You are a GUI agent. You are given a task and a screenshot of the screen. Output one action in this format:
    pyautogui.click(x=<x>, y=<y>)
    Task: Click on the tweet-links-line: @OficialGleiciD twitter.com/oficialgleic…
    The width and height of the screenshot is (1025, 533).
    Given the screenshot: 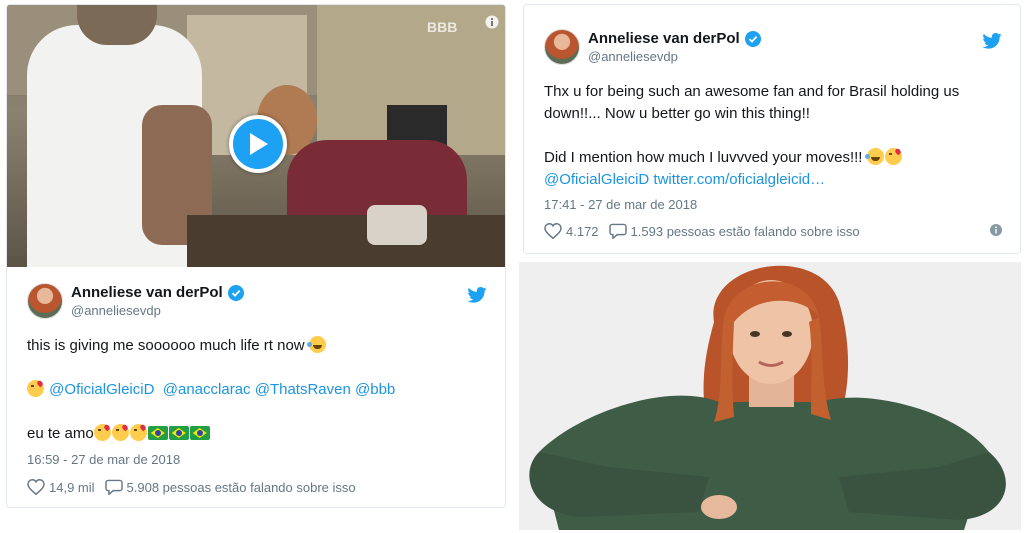 What is the action you would take?
    pyautogui.click(x=684, y=179)
    